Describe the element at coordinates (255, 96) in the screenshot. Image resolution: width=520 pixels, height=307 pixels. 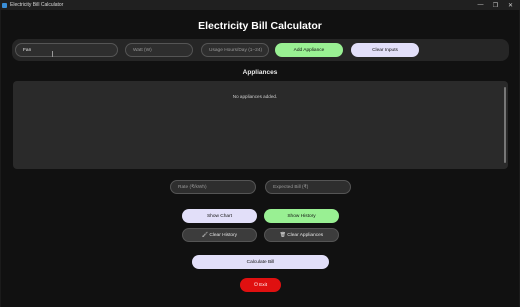
I see `empty-message: No appliances added.` at that location.